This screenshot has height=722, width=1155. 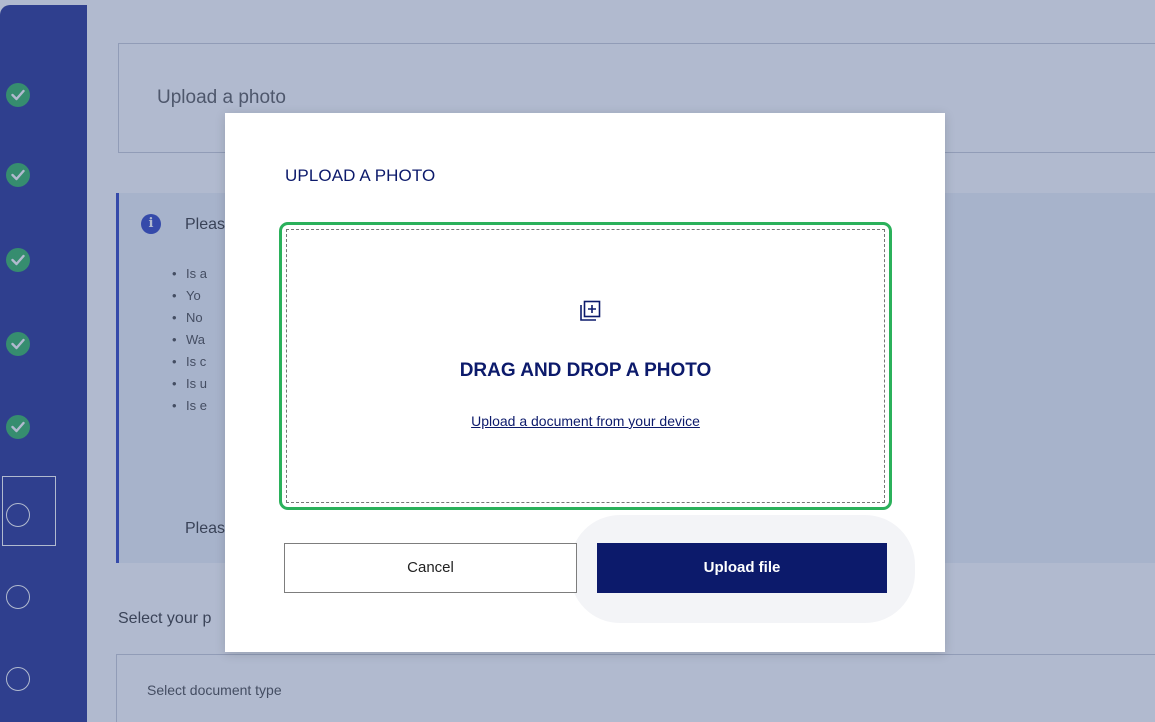 I want to click on upload-file-button: Upload file, so click(x=742, y=568).